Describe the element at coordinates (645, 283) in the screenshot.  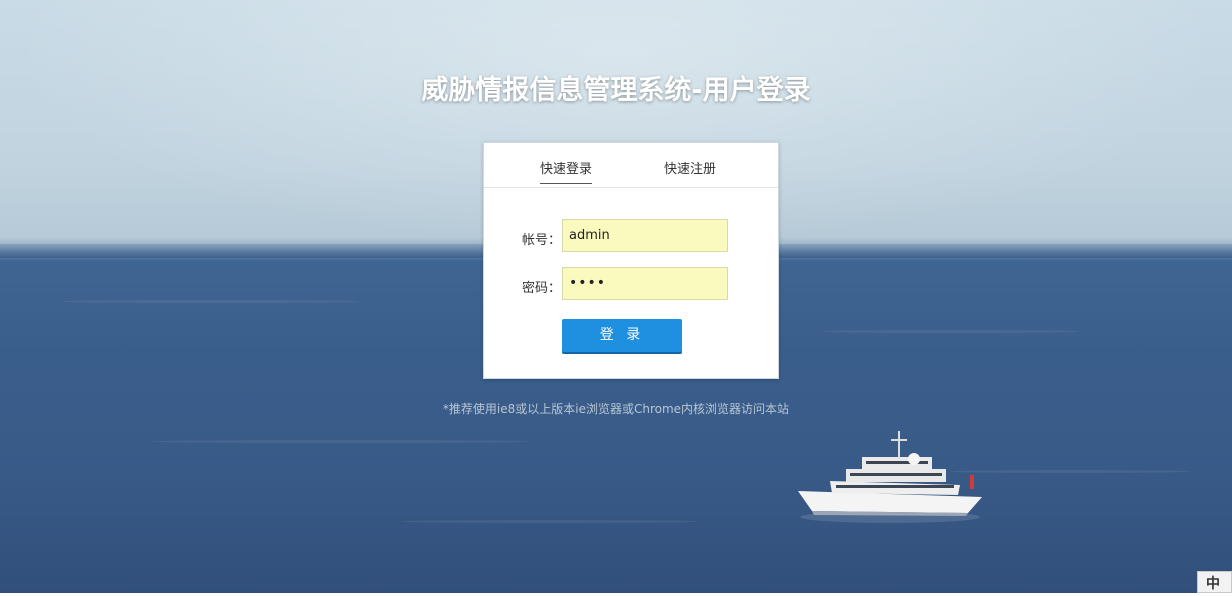
I see `password-input: ••••` at that location.